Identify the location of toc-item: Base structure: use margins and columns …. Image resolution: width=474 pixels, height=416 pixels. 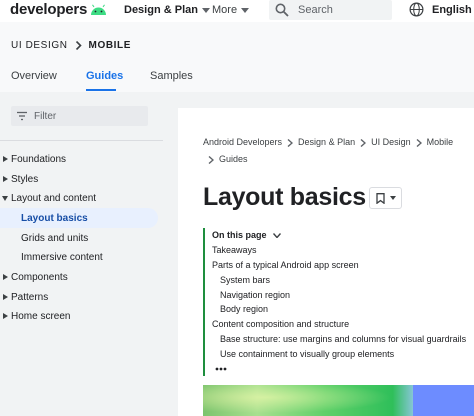
(343, 339).